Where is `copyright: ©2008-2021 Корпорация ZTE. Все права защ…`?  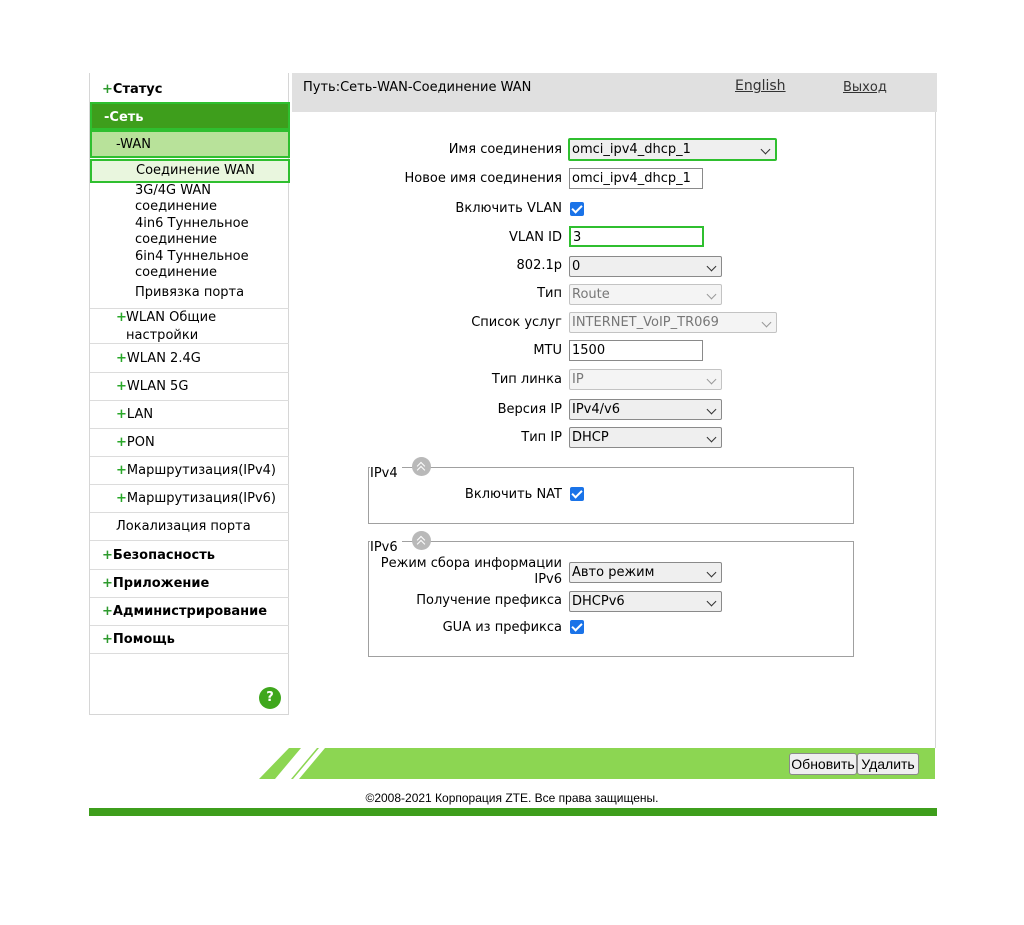
copyright: ©2008-2021 Корпорация ZTE. Все права защ… is located at coordinates (512, 798).